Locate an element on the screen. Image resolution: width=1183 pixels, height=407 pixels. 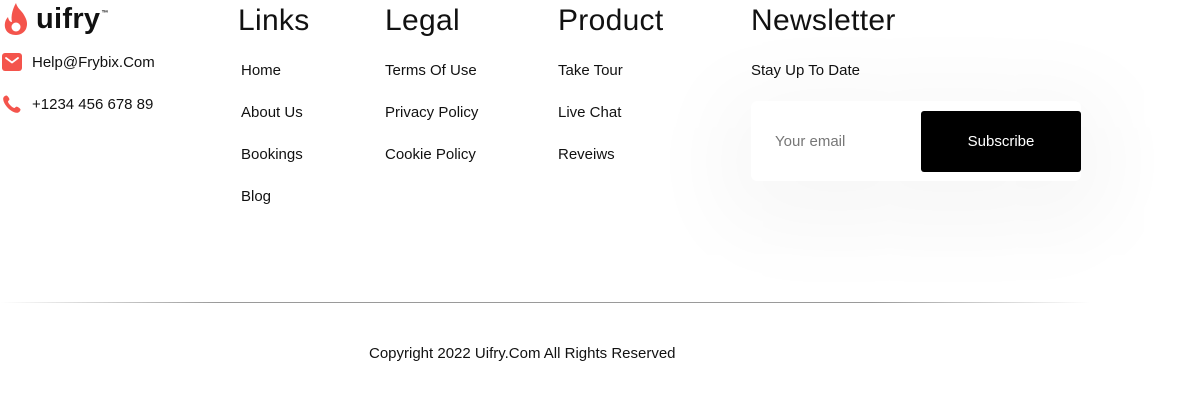
newsletter-title: Newsletter is located at coordinates (823, 20).